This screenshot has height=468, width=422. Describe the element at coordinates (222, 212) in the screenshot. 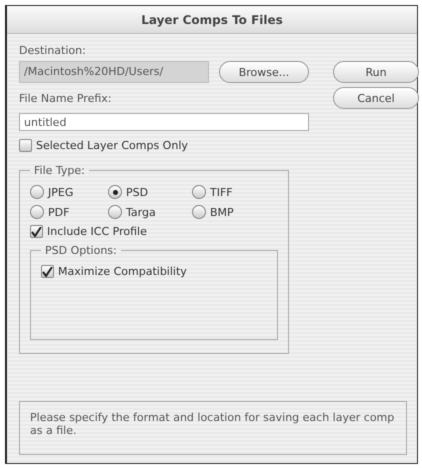

I see `radio-label: BMP` at that location.